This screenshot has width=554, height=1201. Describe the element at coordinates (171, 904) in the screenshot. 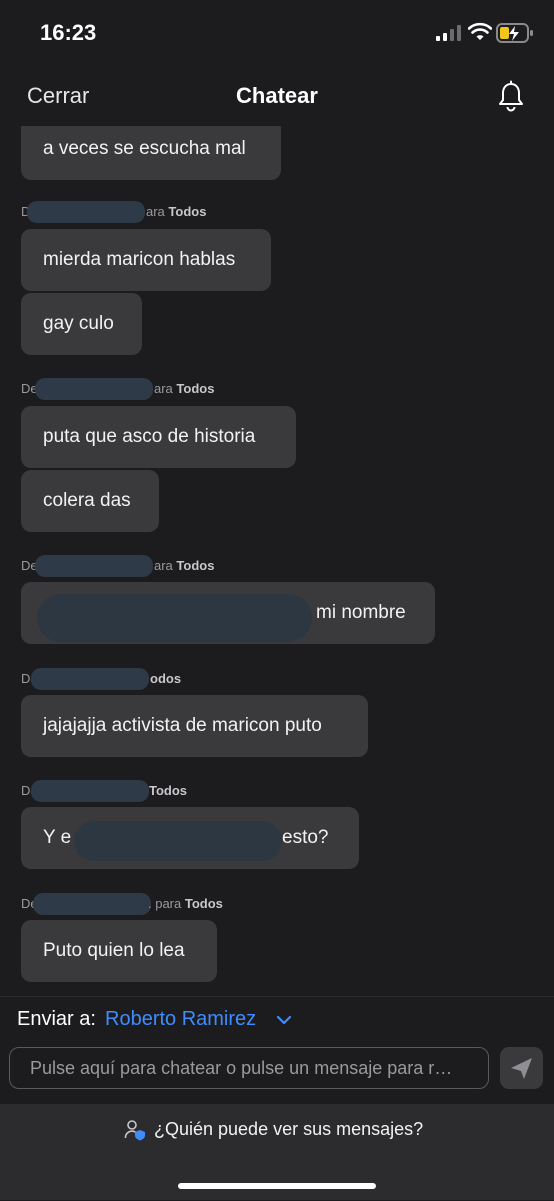

I see `message-sender: De . para Todos` at that location.